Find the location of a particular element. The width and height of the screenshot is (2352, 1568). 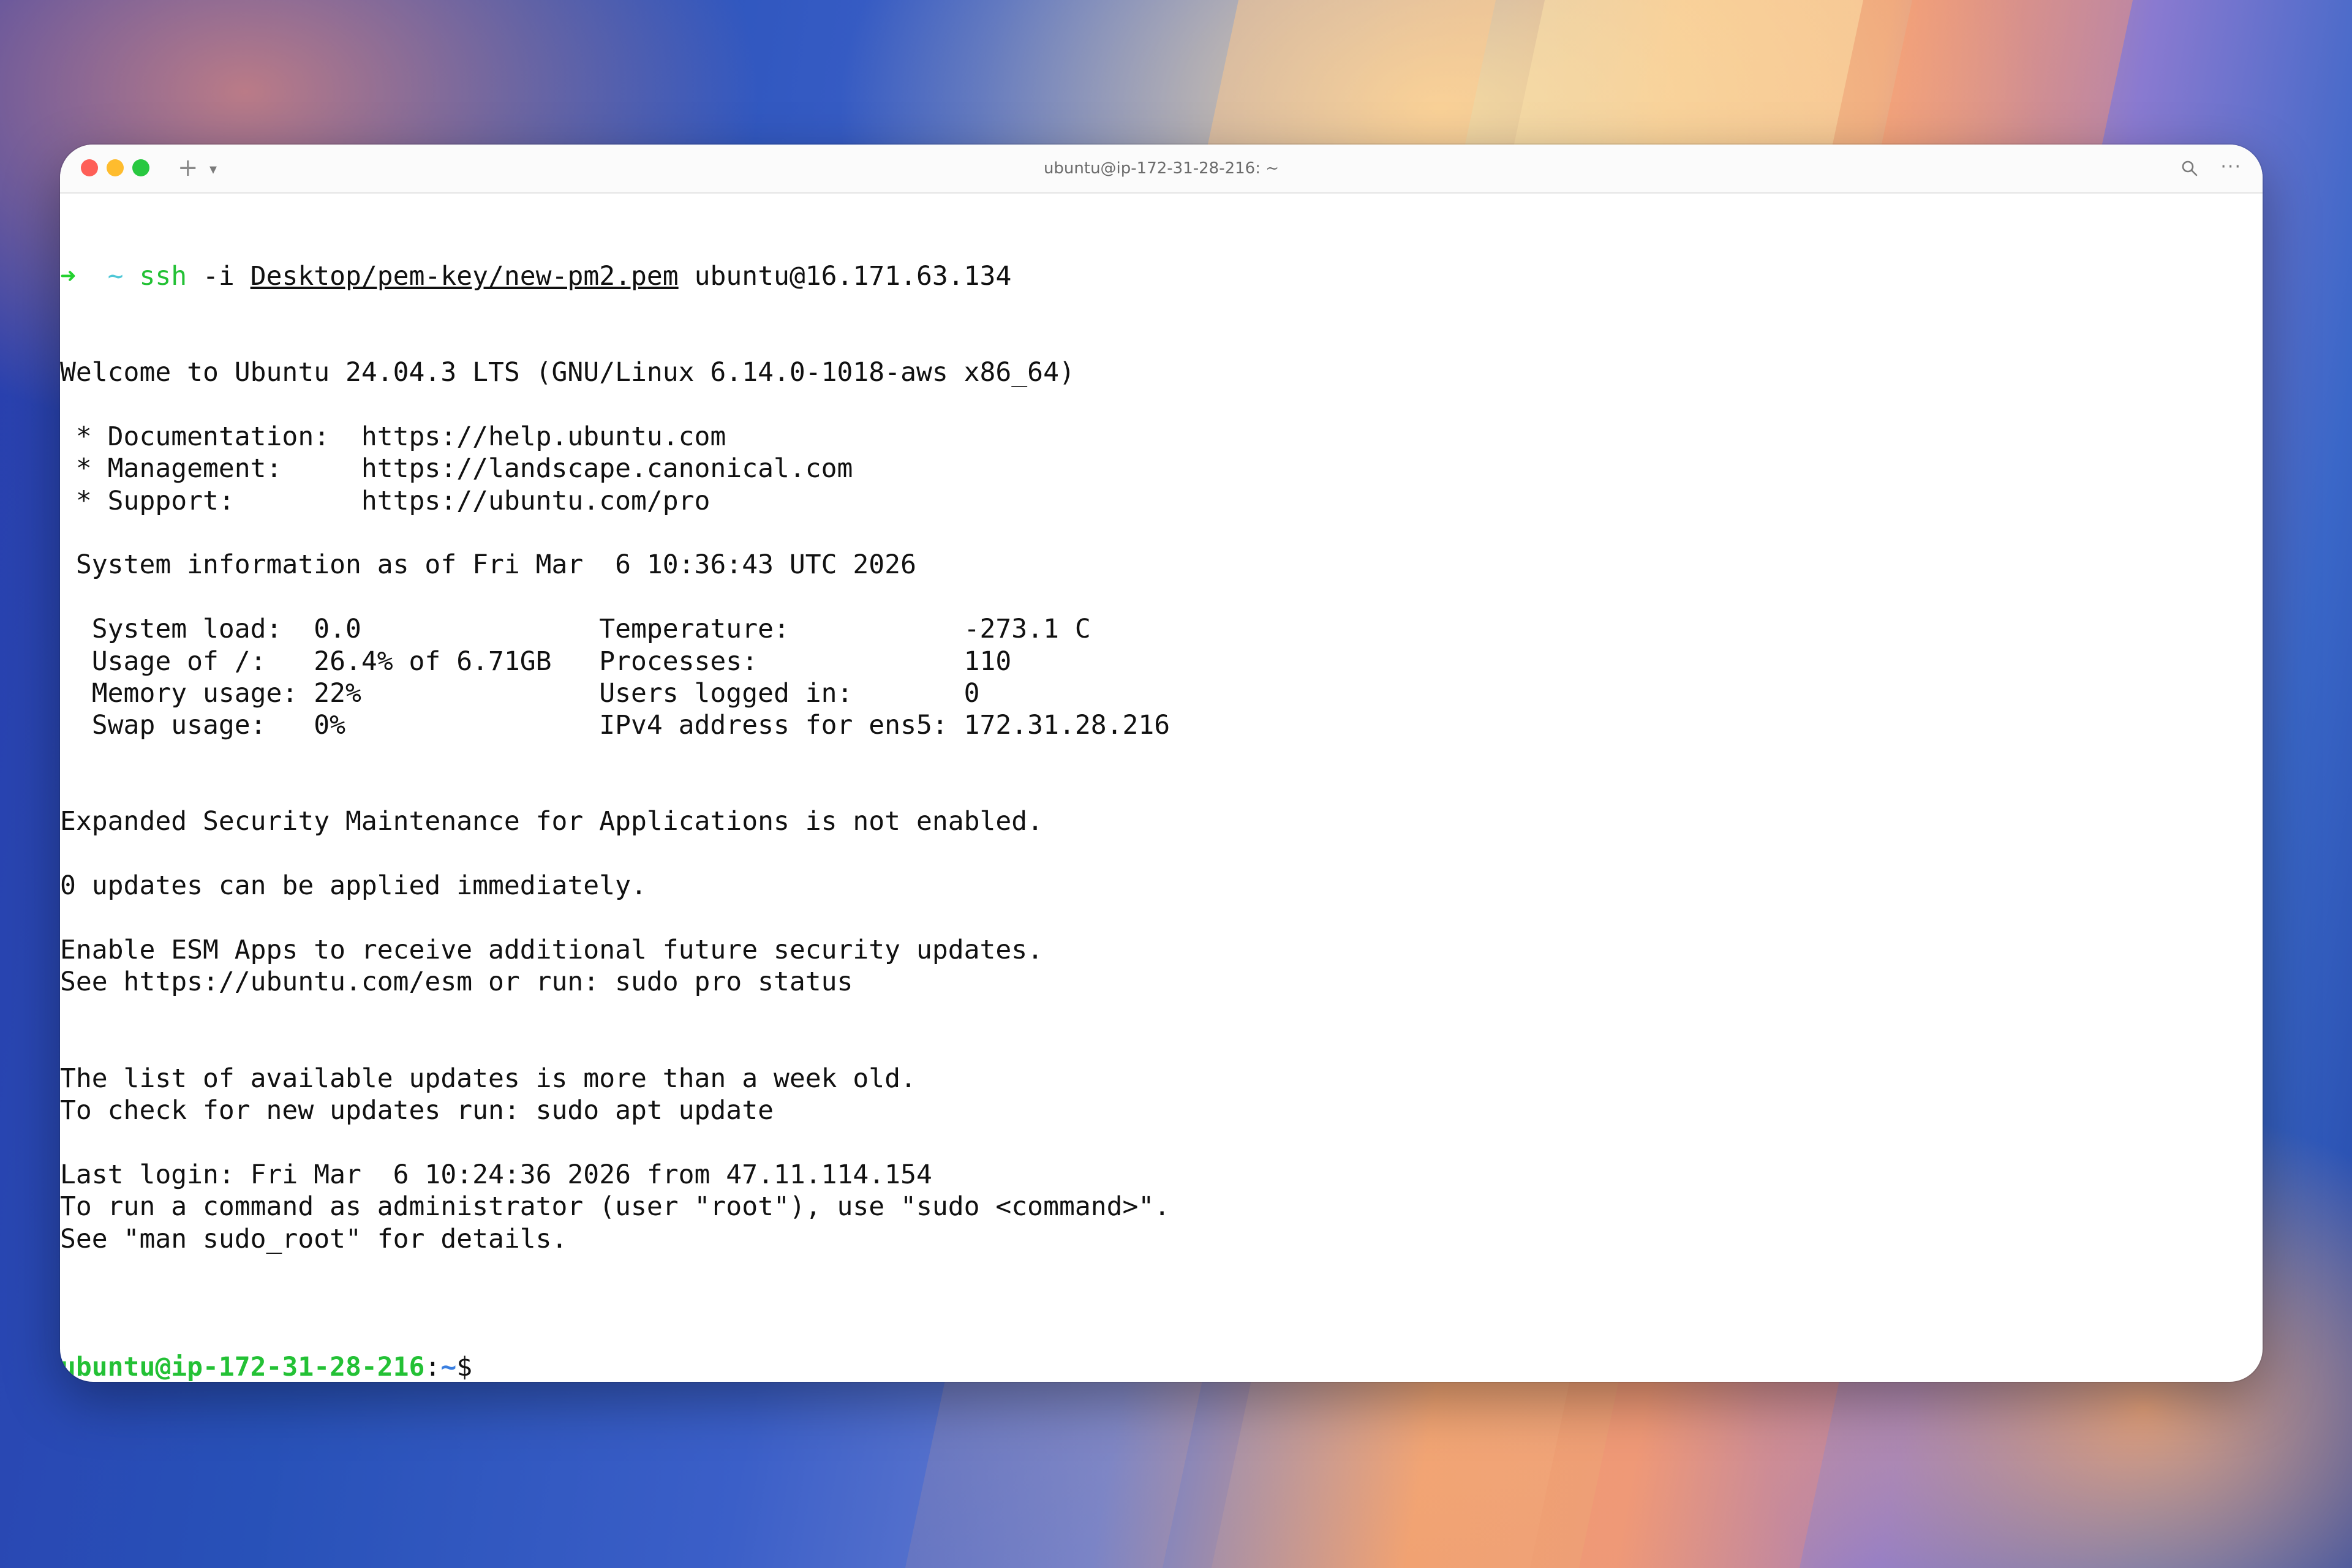

terminal-line: System load: 0.0 Temperature: -273.1 C is located at coordinates (575, 630).